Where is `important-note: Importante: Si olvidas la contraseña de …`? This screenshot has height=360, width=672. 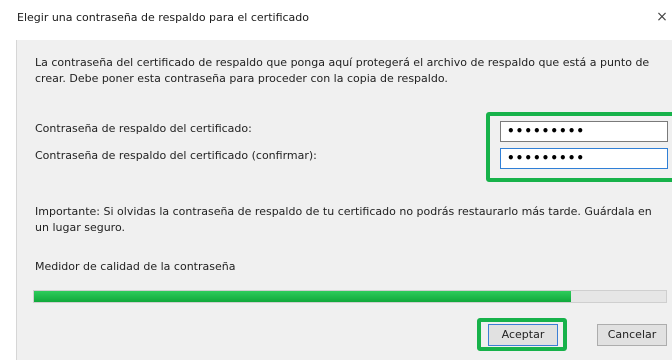 important-note: Importante: Si olvidas la contraseña de … is located at coordinates (343, 219).